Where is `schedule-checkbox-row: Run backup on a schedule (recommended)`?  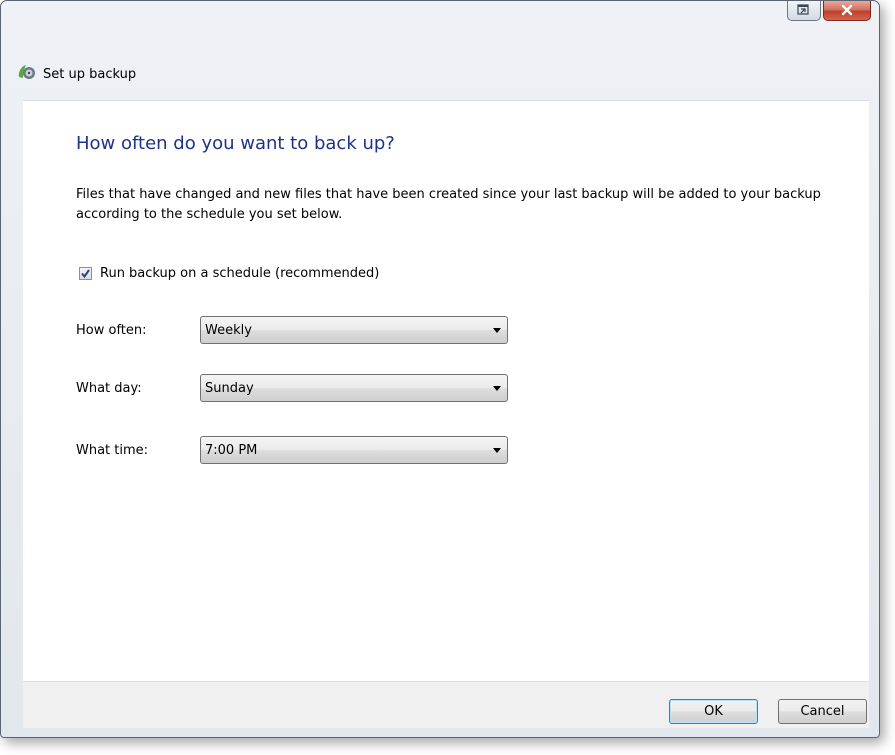
schedule-checkbox-row: Run backup on a schedule (recommended) is located at coordinates (229, 273).